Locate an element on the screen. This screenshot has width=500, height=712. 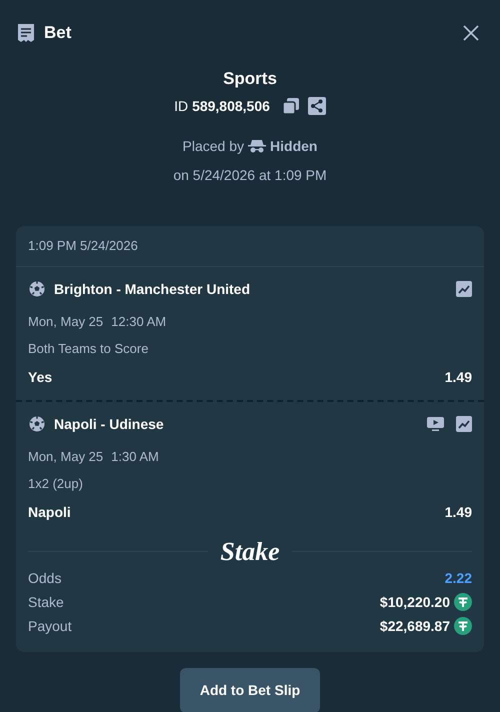
bet-id-label: ID is located at coordinates (181, 106).